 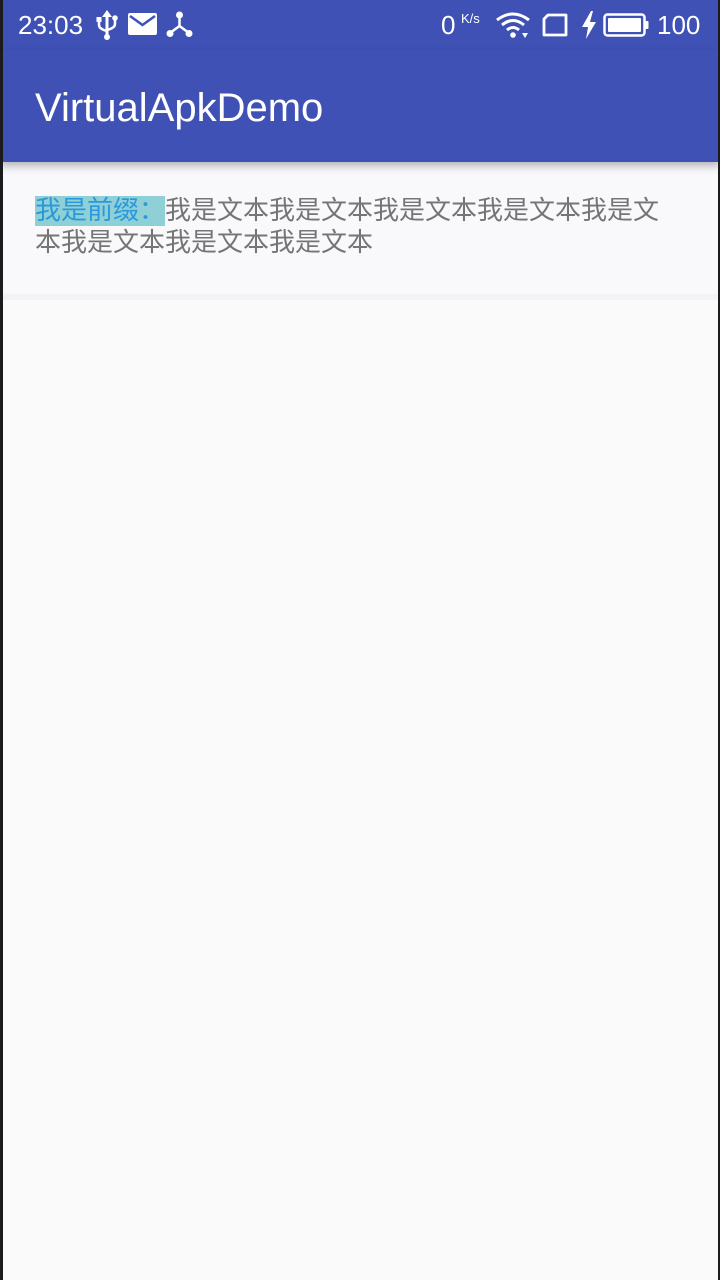 What do you see at coordinates (589, 26) in the screenshot?
I see `charging-icon` at bounding box center [589, 26].